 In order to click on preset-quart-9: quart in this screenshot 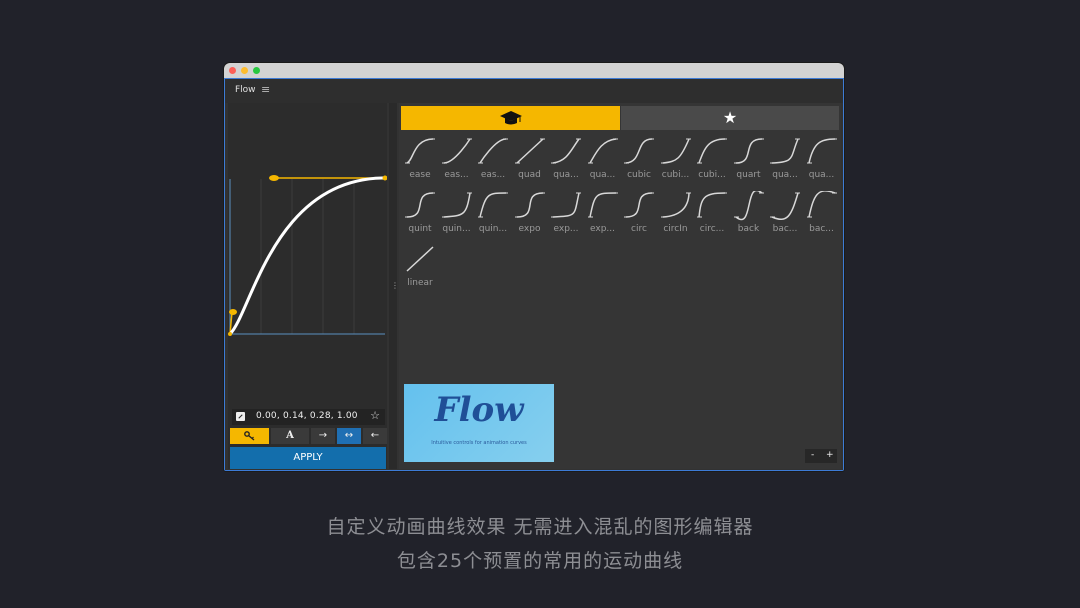, I will do `click(749, 161)`.